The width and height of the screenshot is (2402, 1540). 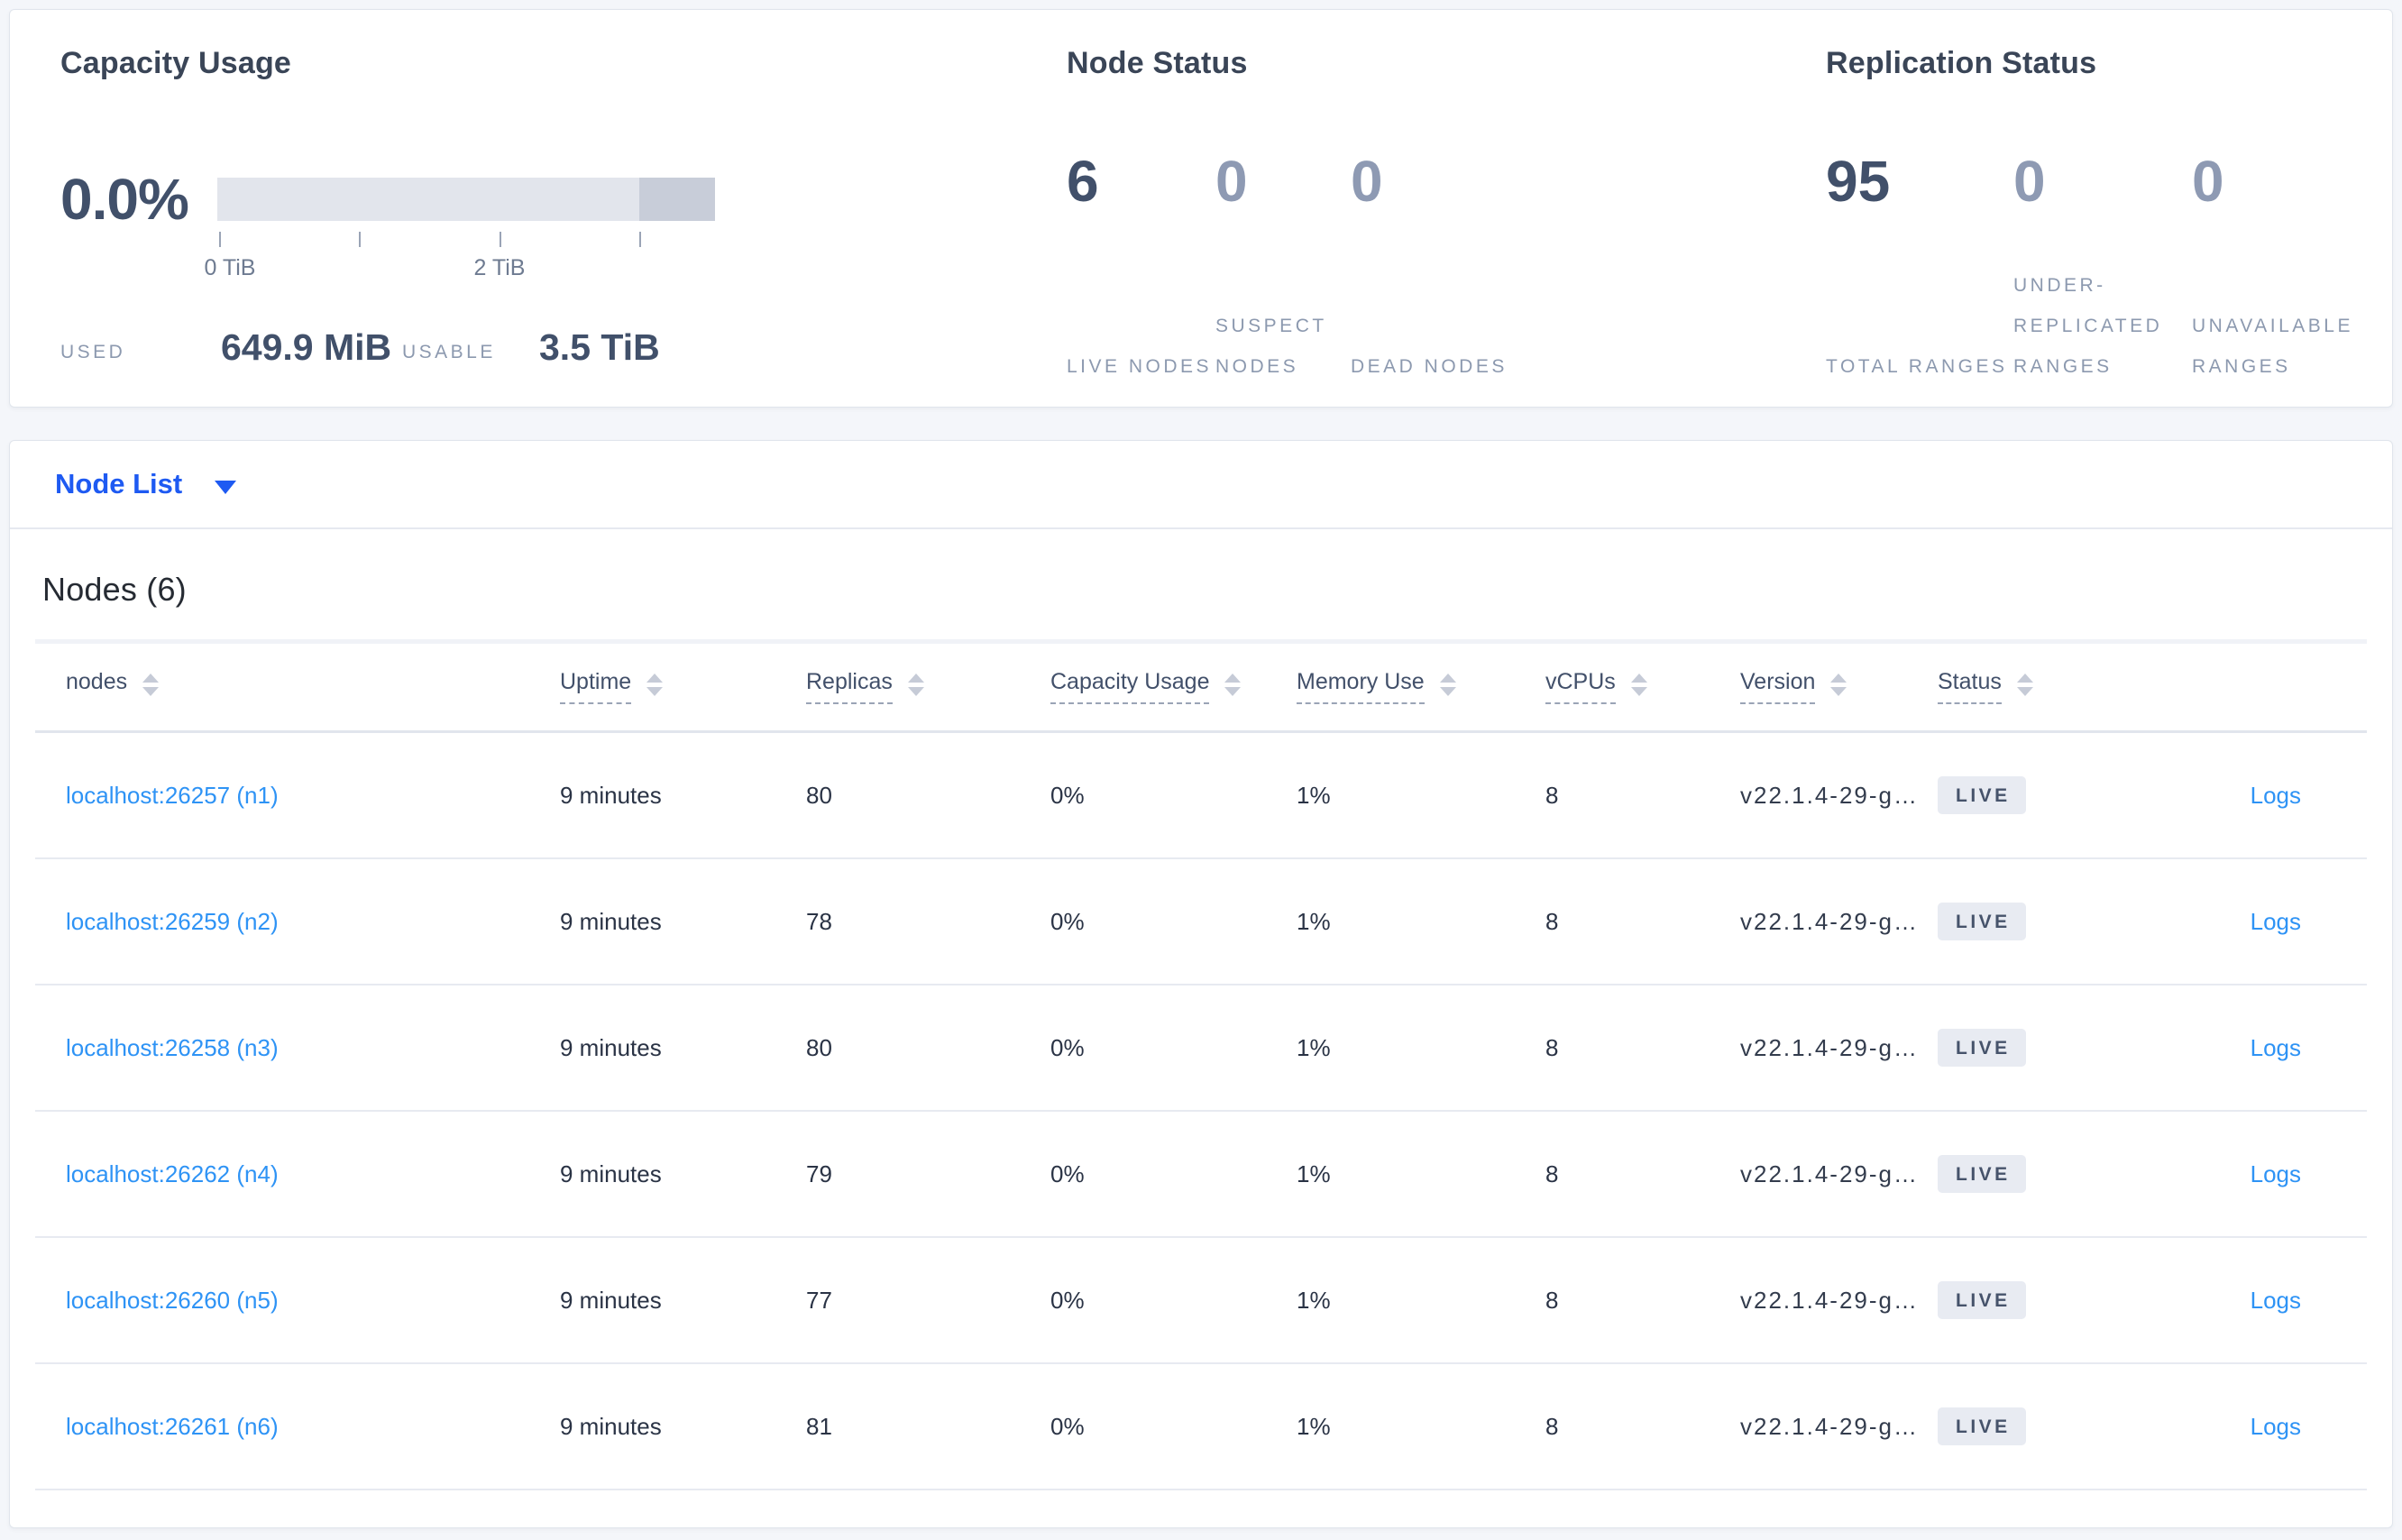 What do you see at coordinates (172, 1173) in the screenshot?
I see `node-link: localhost:26262 (n4)` at bounding box center [172, 1173].